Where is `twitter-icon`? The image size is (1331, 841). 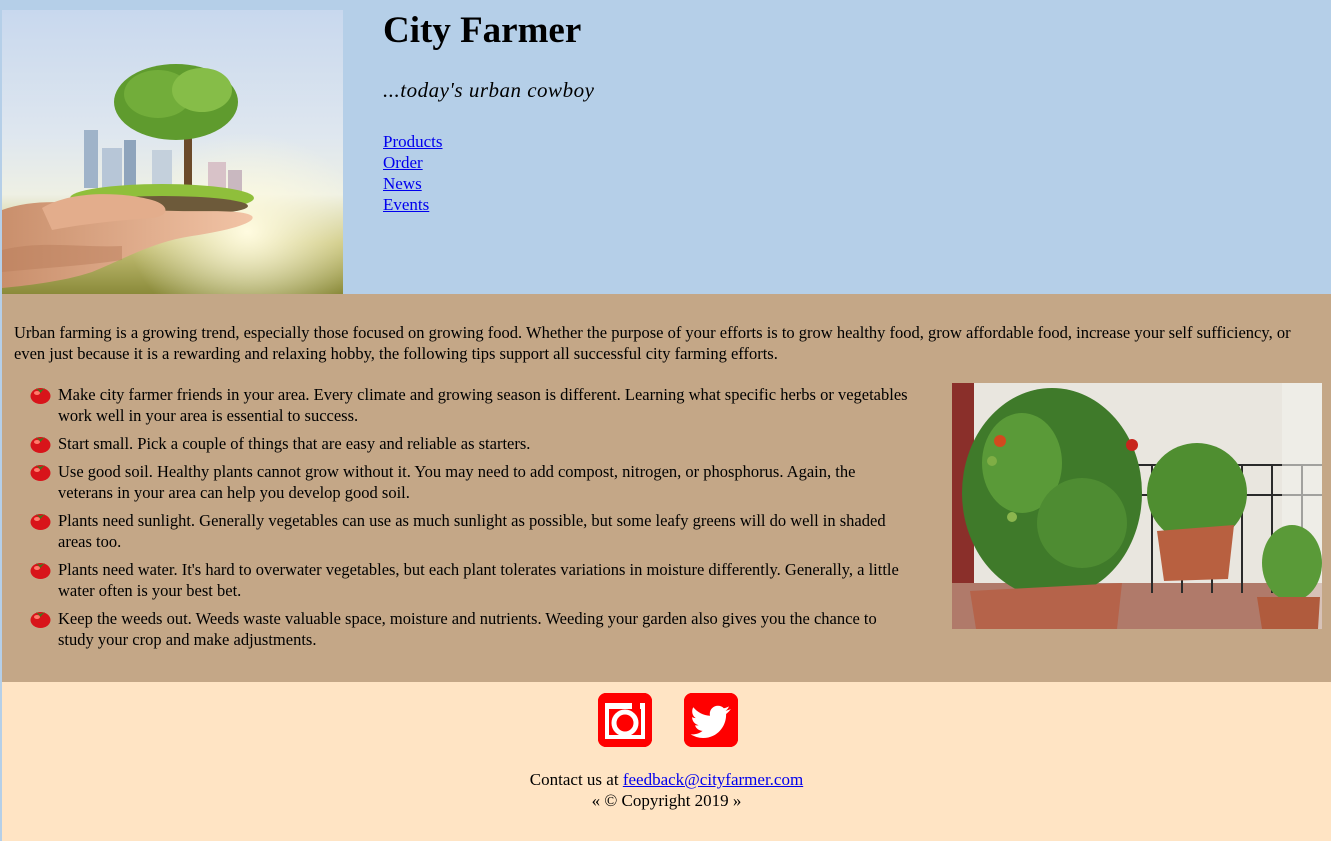 twitter-icon is located at coordinates (711, 720).